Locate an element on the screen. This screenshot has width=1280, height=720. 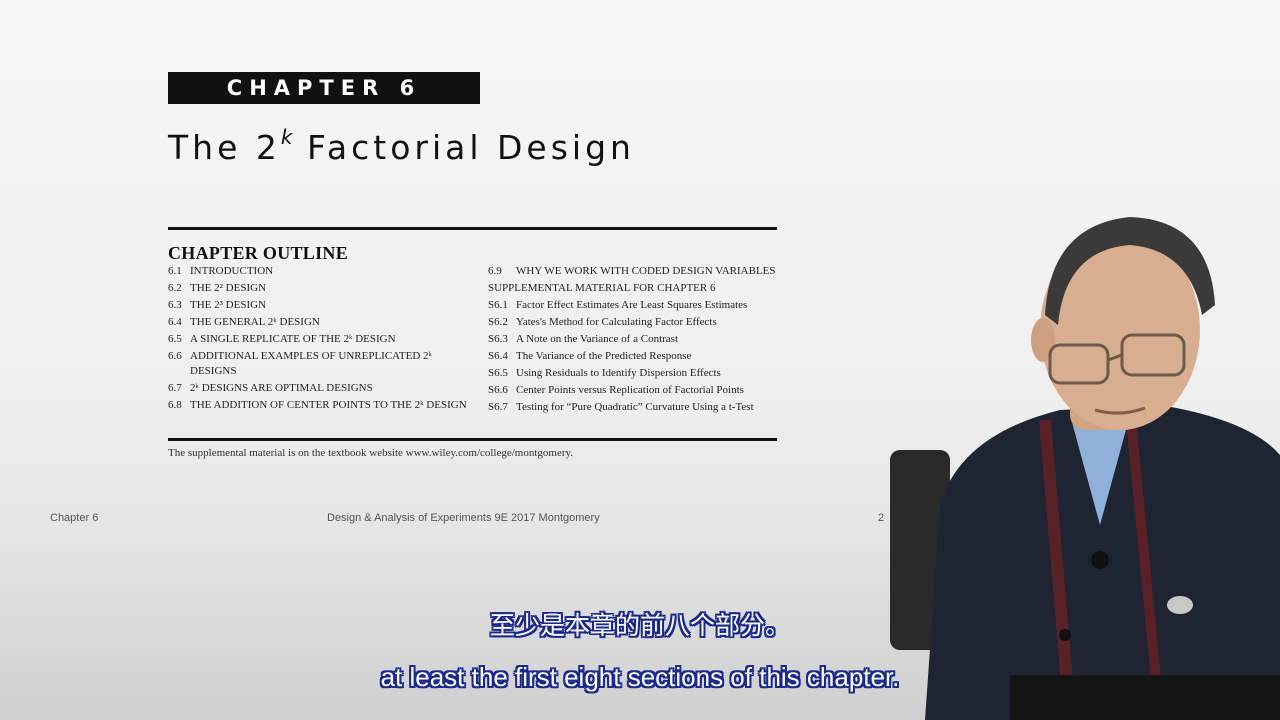
outline-item-text: A Note on the Variance of a Contrast is located at coordinates (597, 338).